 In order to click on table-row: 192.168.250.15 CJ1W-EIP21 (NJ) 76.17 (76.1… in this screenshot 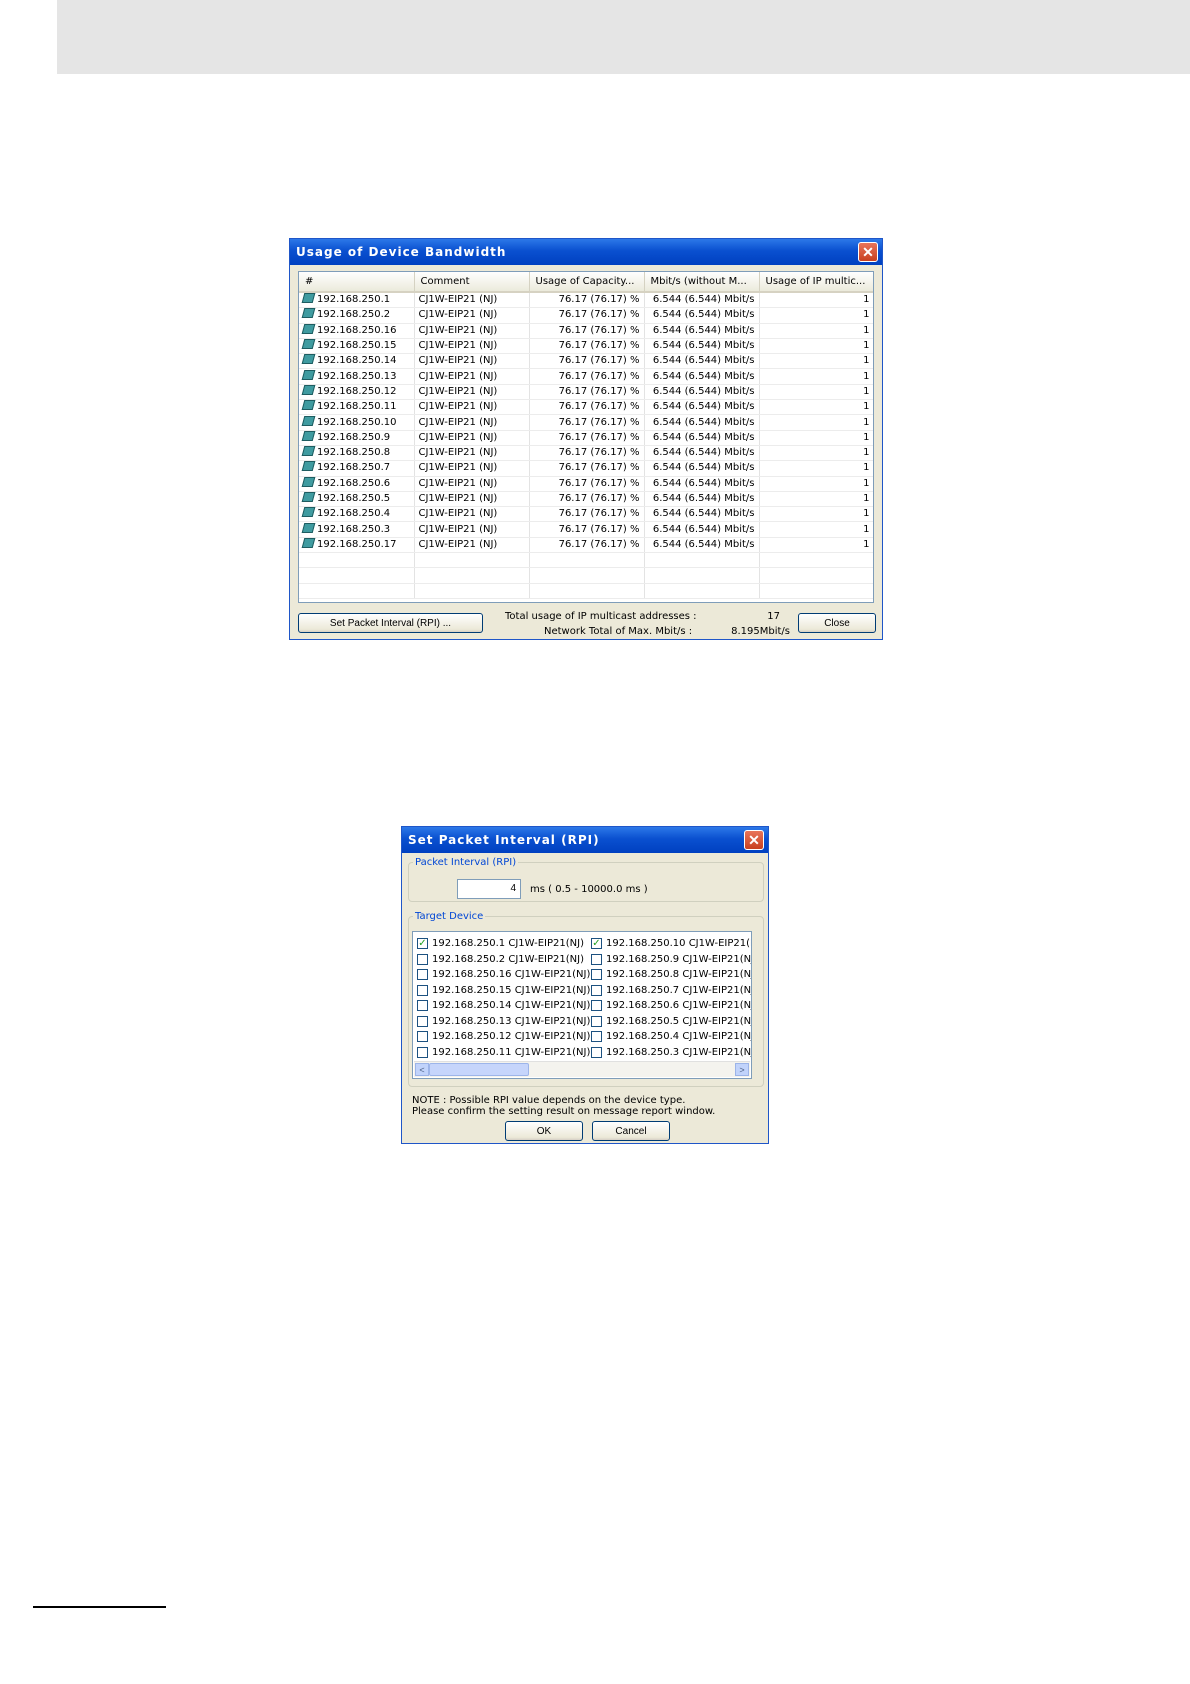, I will do `click(586, 346)`.